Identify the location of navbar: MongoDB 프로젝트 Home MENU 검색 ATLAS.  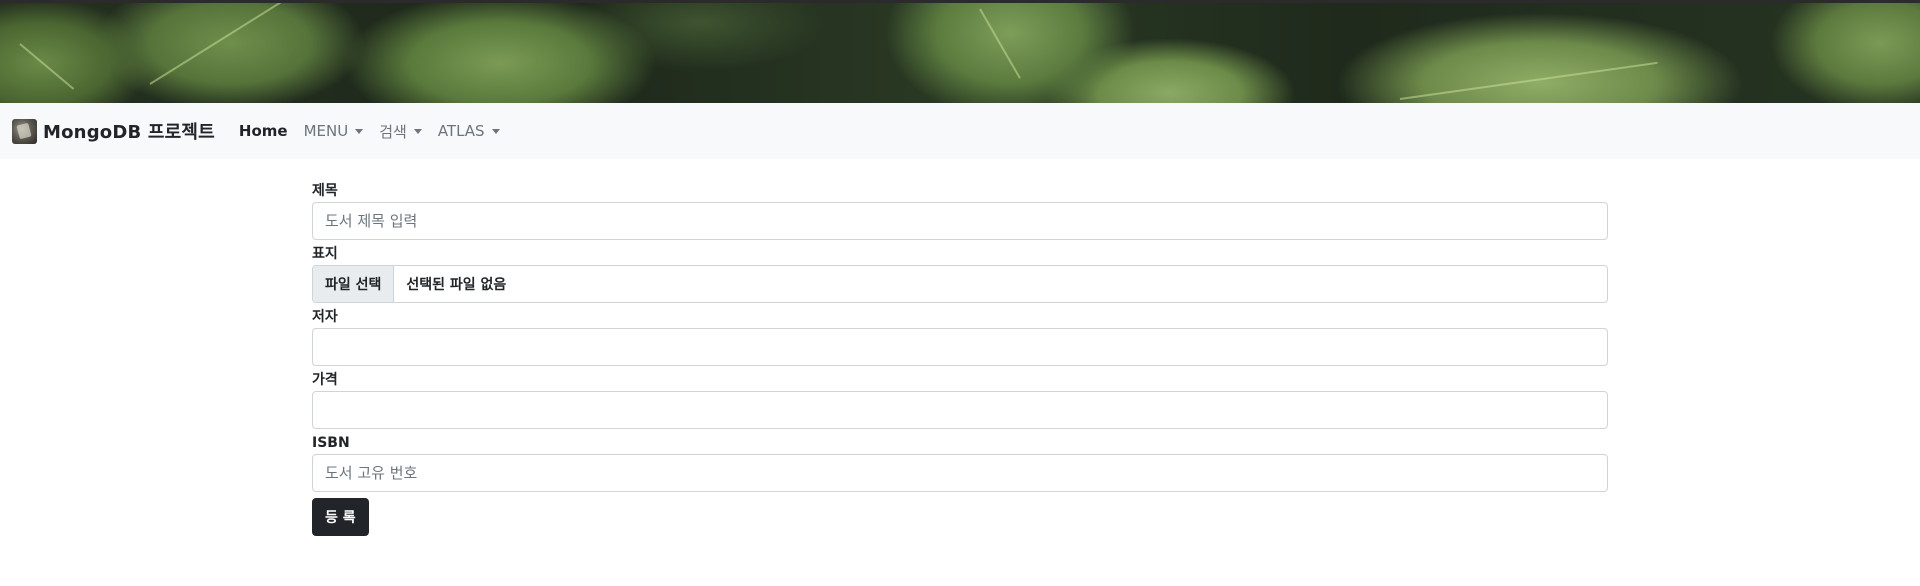
(960, 131).